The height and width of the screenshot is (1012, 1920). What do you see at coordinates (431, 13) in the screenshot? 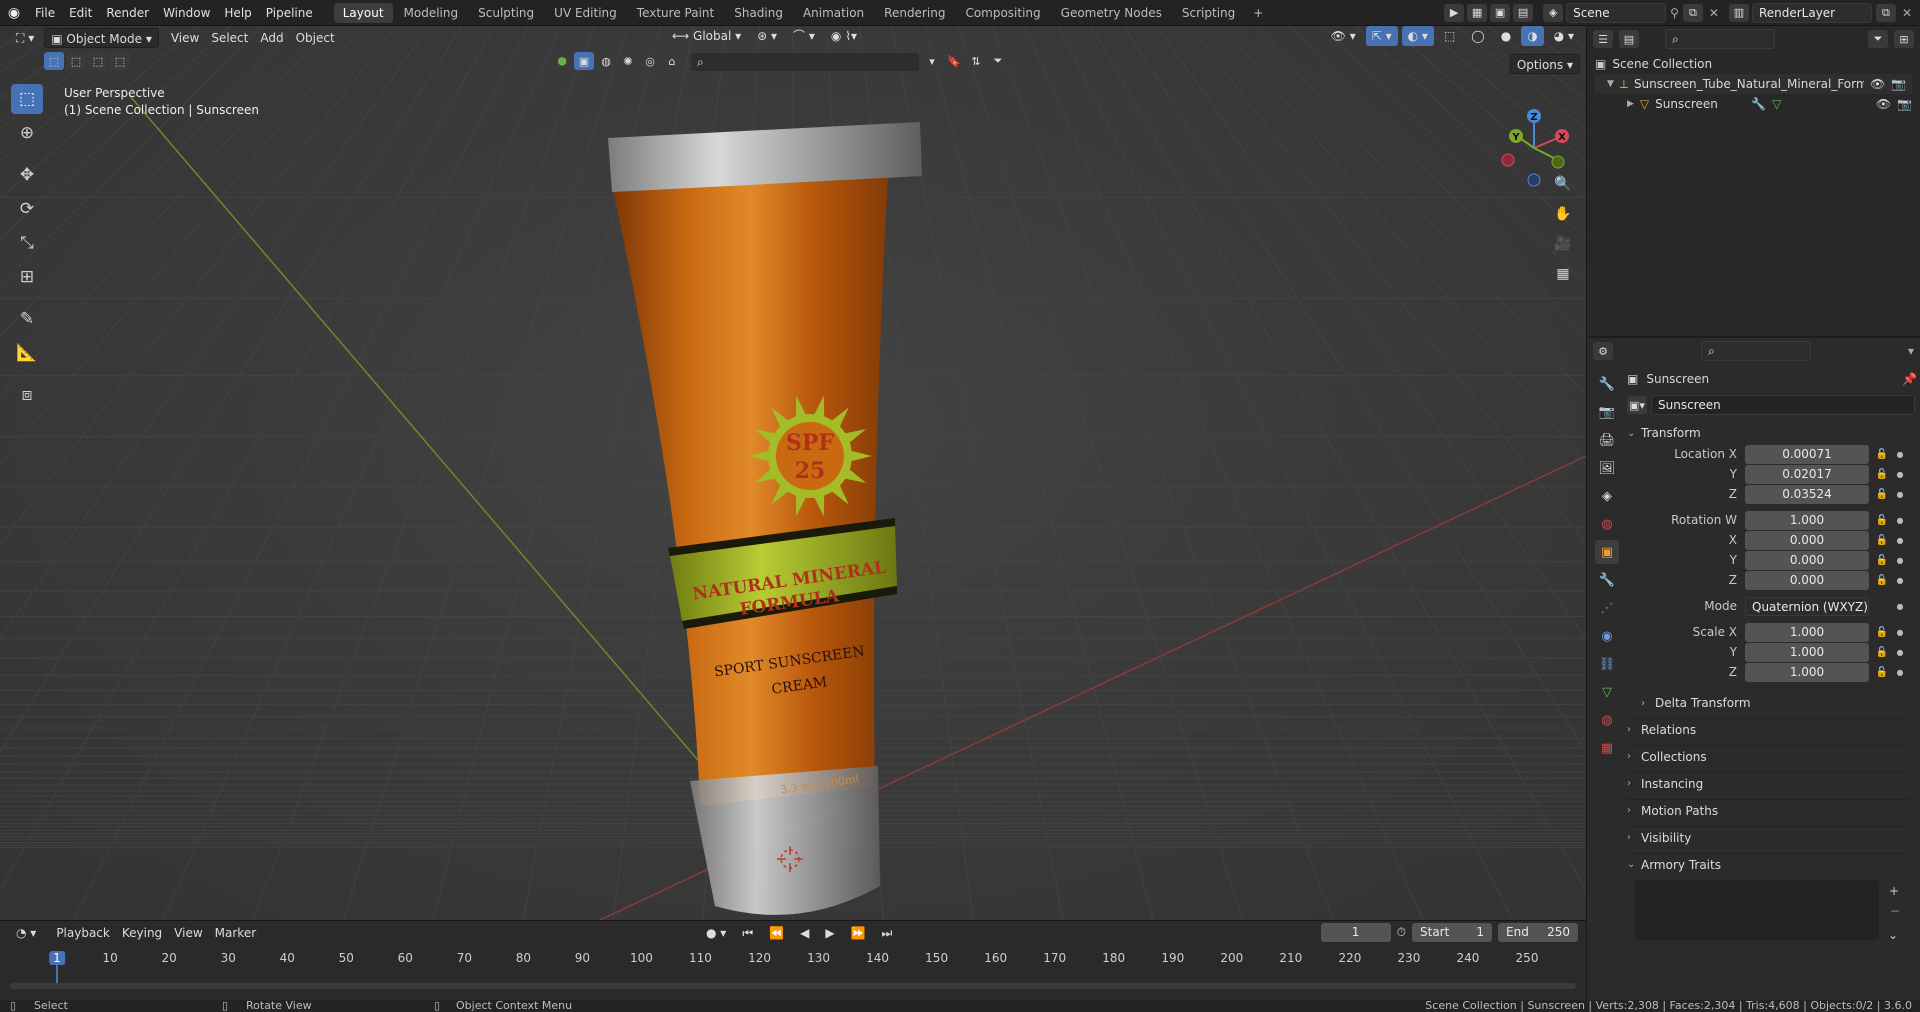
I see `tab-modeling: Modeling` at bounding box center [431, 13].